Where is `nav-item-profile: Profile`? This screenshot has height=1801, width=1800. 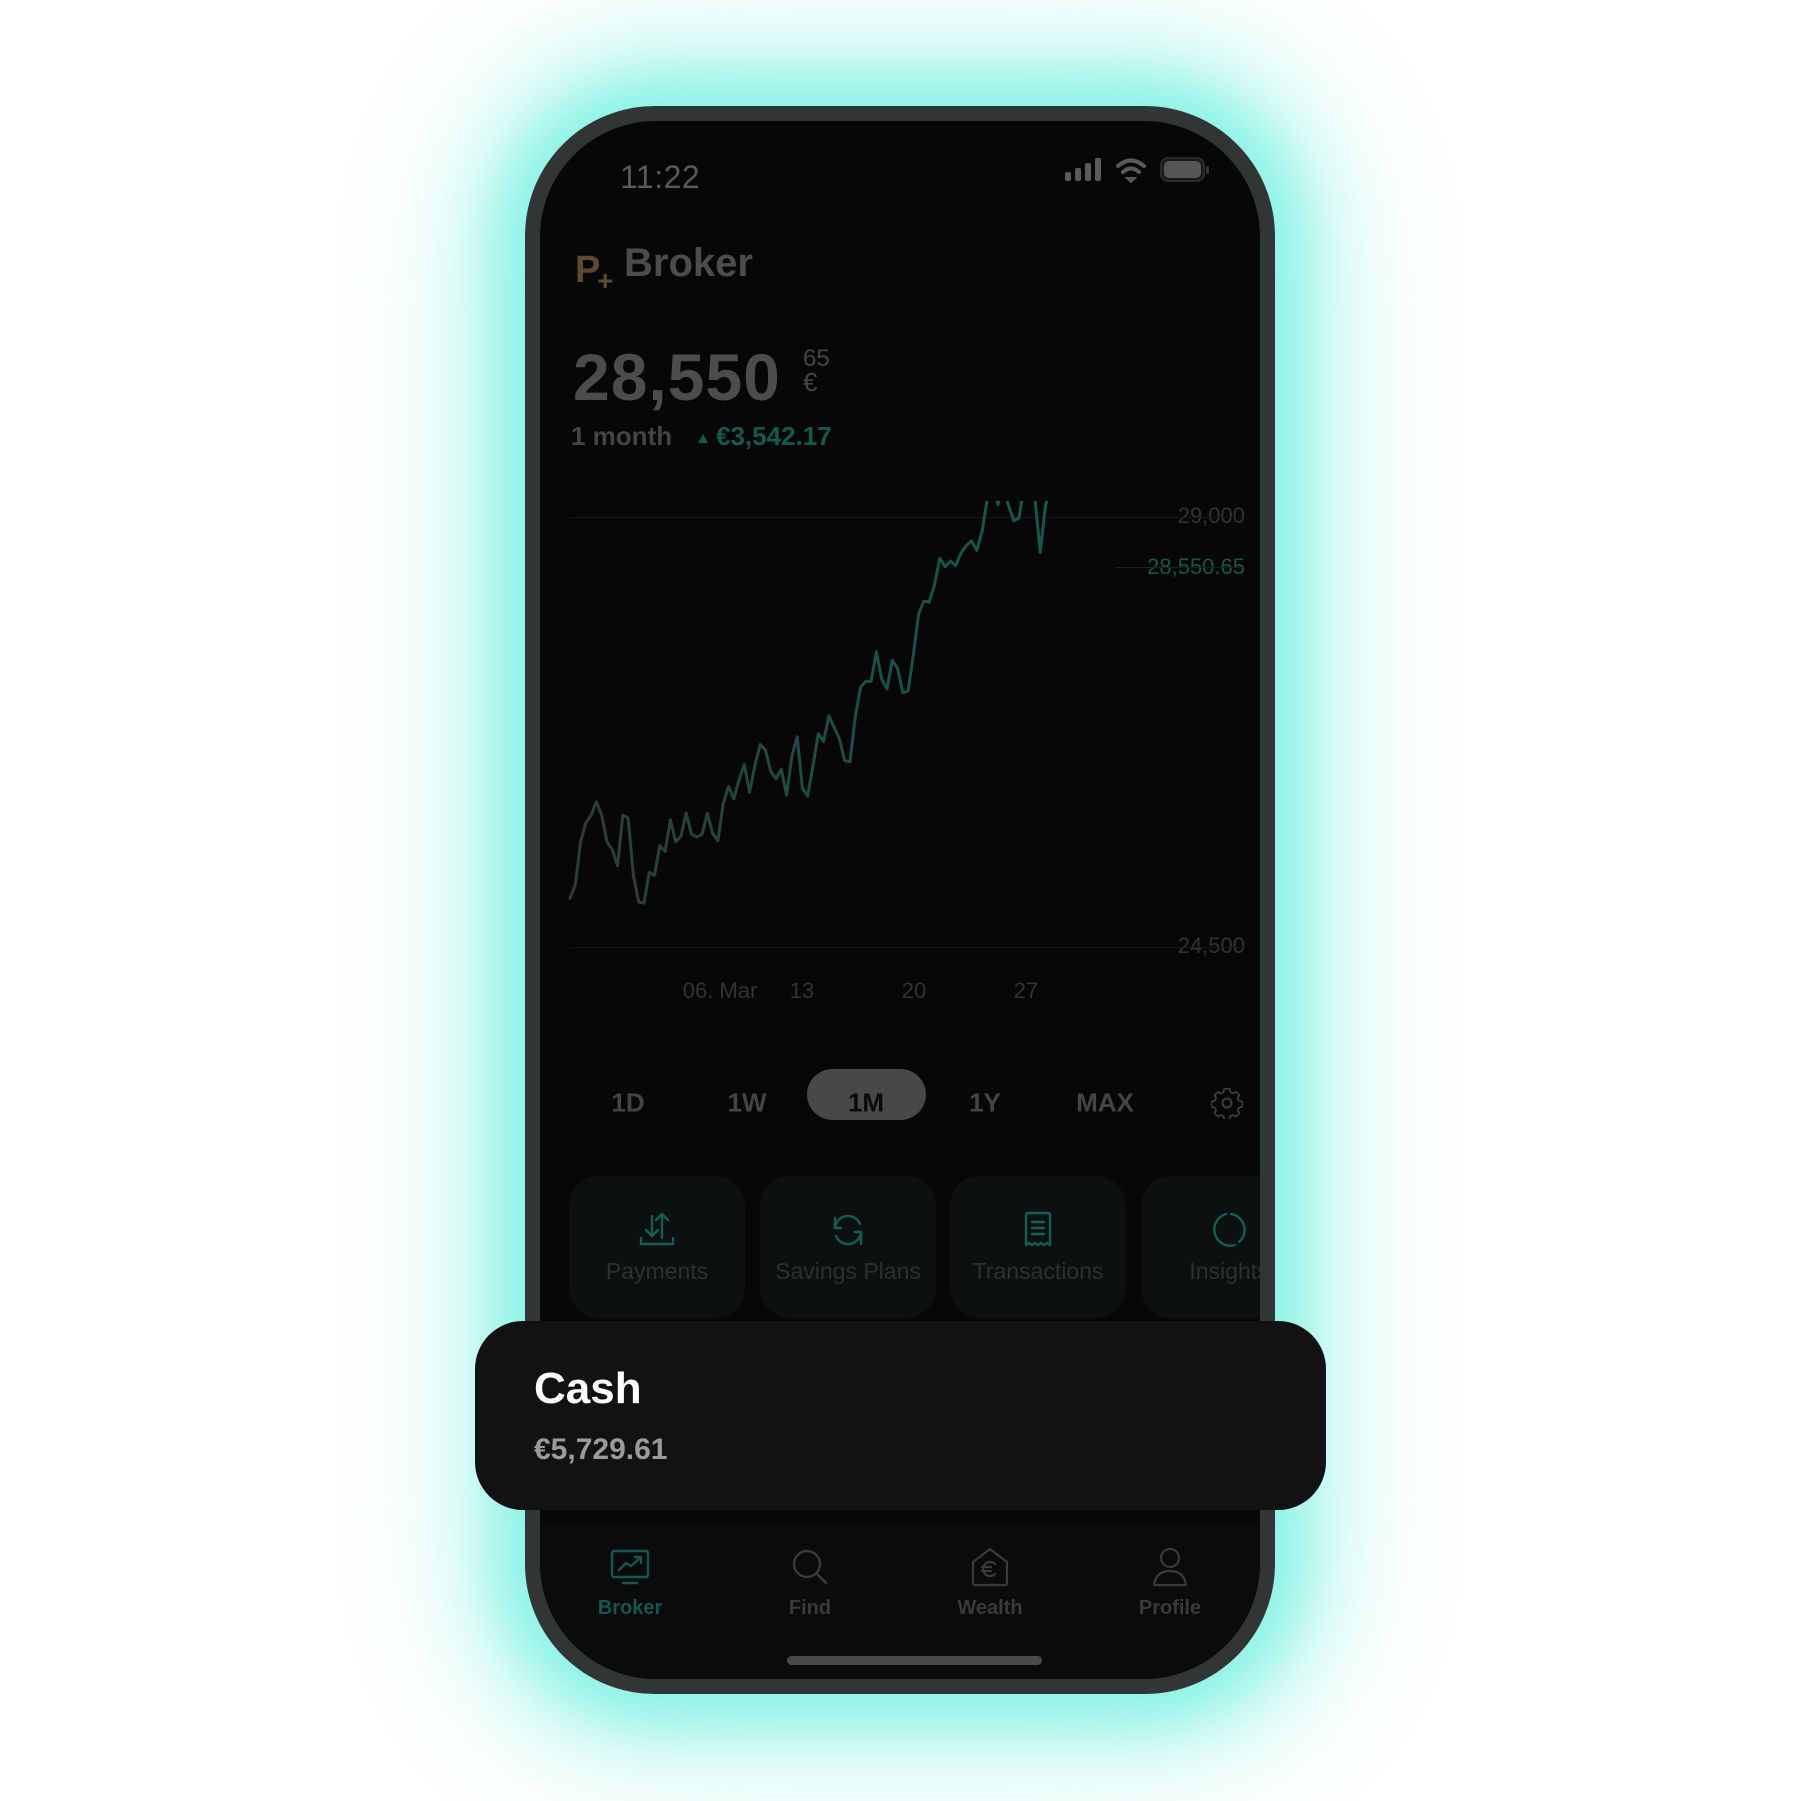
nav-item-profile: Profile is located at coordinates (1170, 1582).